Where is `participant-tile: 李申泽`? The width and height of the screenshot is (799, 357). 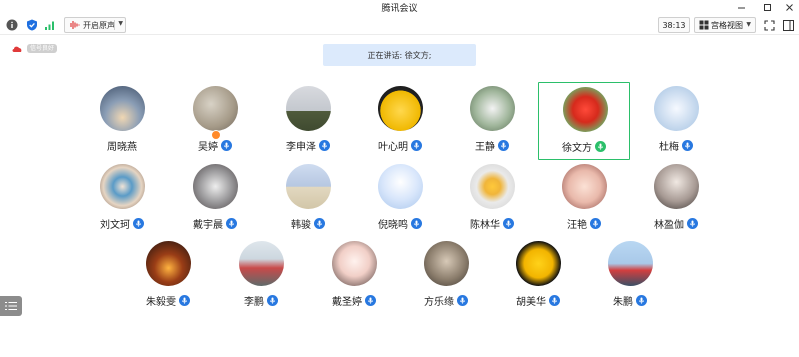
participant-tile: 李申泽 is located at coordinates (308, 121).